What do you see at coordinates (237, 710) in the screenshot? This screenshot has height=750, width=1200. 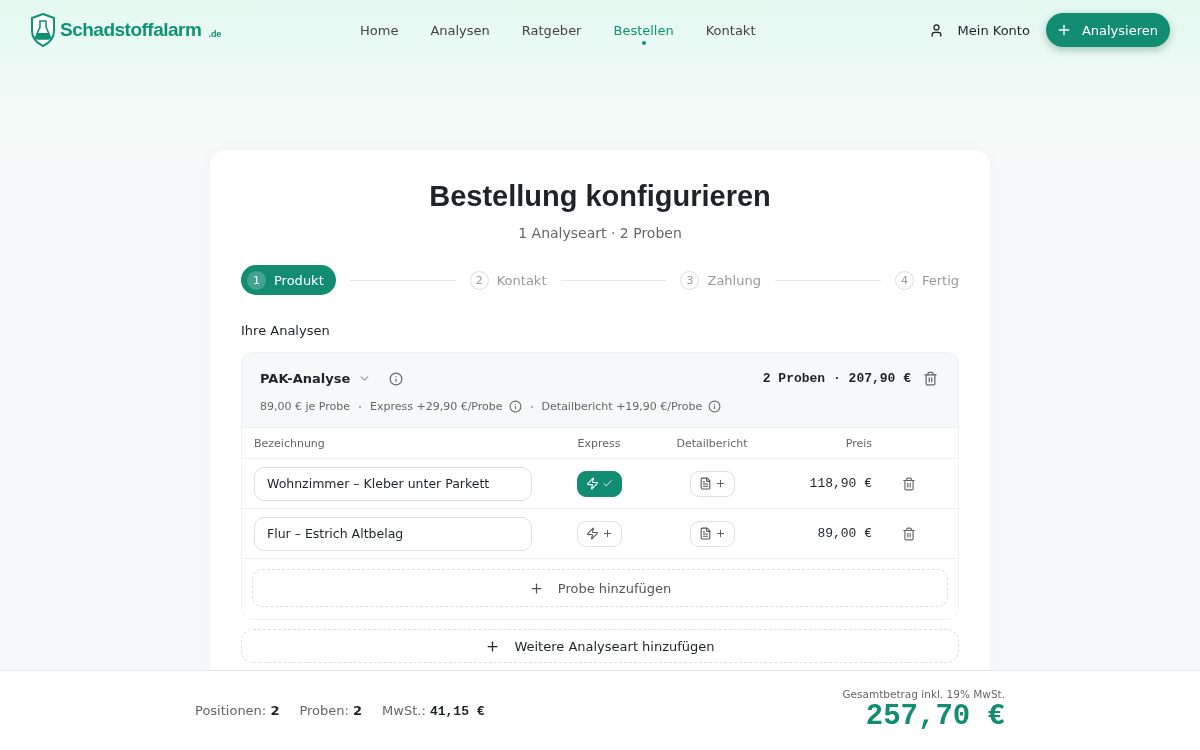 I see `footer-stat: Positionen: 2` at bounding box center [237, 710].